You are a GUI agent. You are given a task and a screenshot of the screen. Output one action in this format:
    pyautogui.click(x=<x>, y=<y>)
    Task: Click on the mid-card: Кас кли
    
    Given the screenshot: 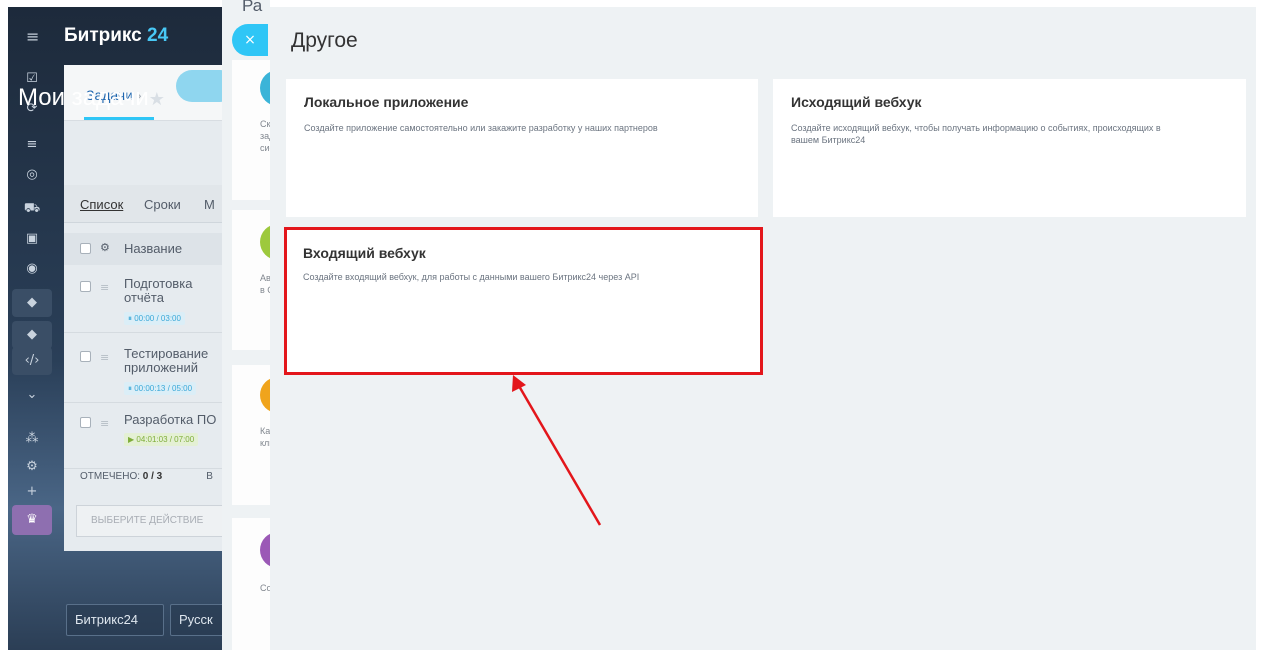 What is the action you would take?
    pyautogui.click(x=251, y=435)
    